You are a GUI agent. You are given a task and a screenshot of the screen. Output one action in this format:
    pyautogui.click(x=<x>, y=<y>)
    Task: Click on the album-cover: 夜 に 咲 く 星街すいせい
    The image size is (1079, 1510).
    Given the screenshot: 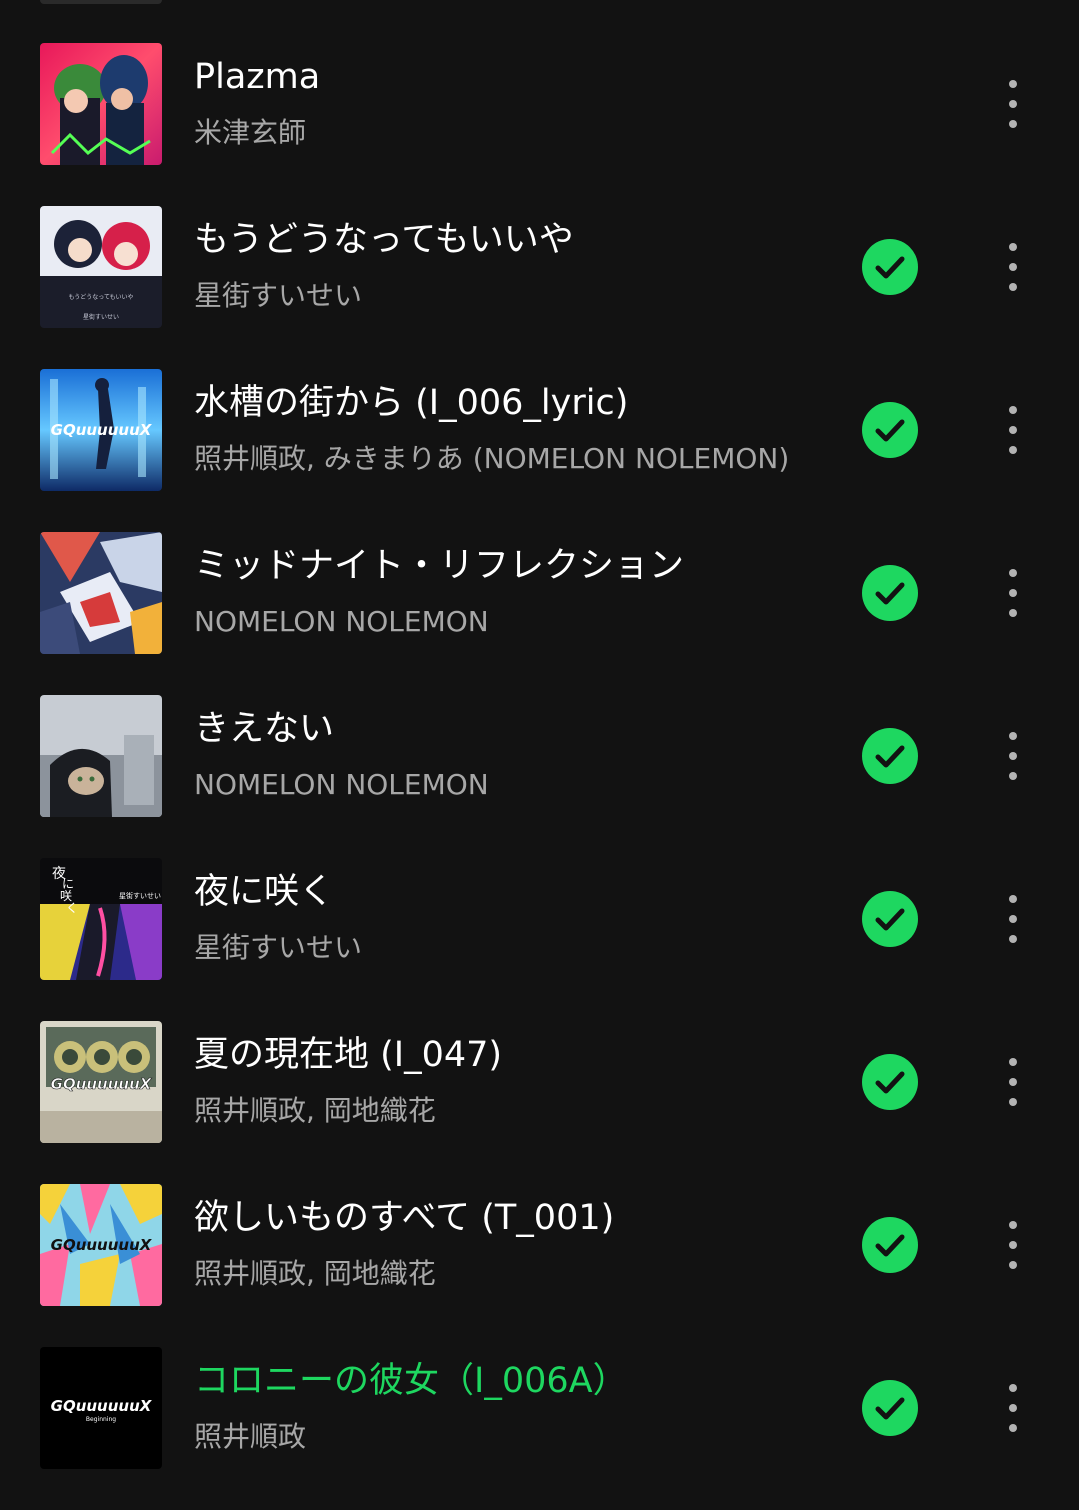 What is the action you would take?
    pyautogui.click(x=101, y=919)
    